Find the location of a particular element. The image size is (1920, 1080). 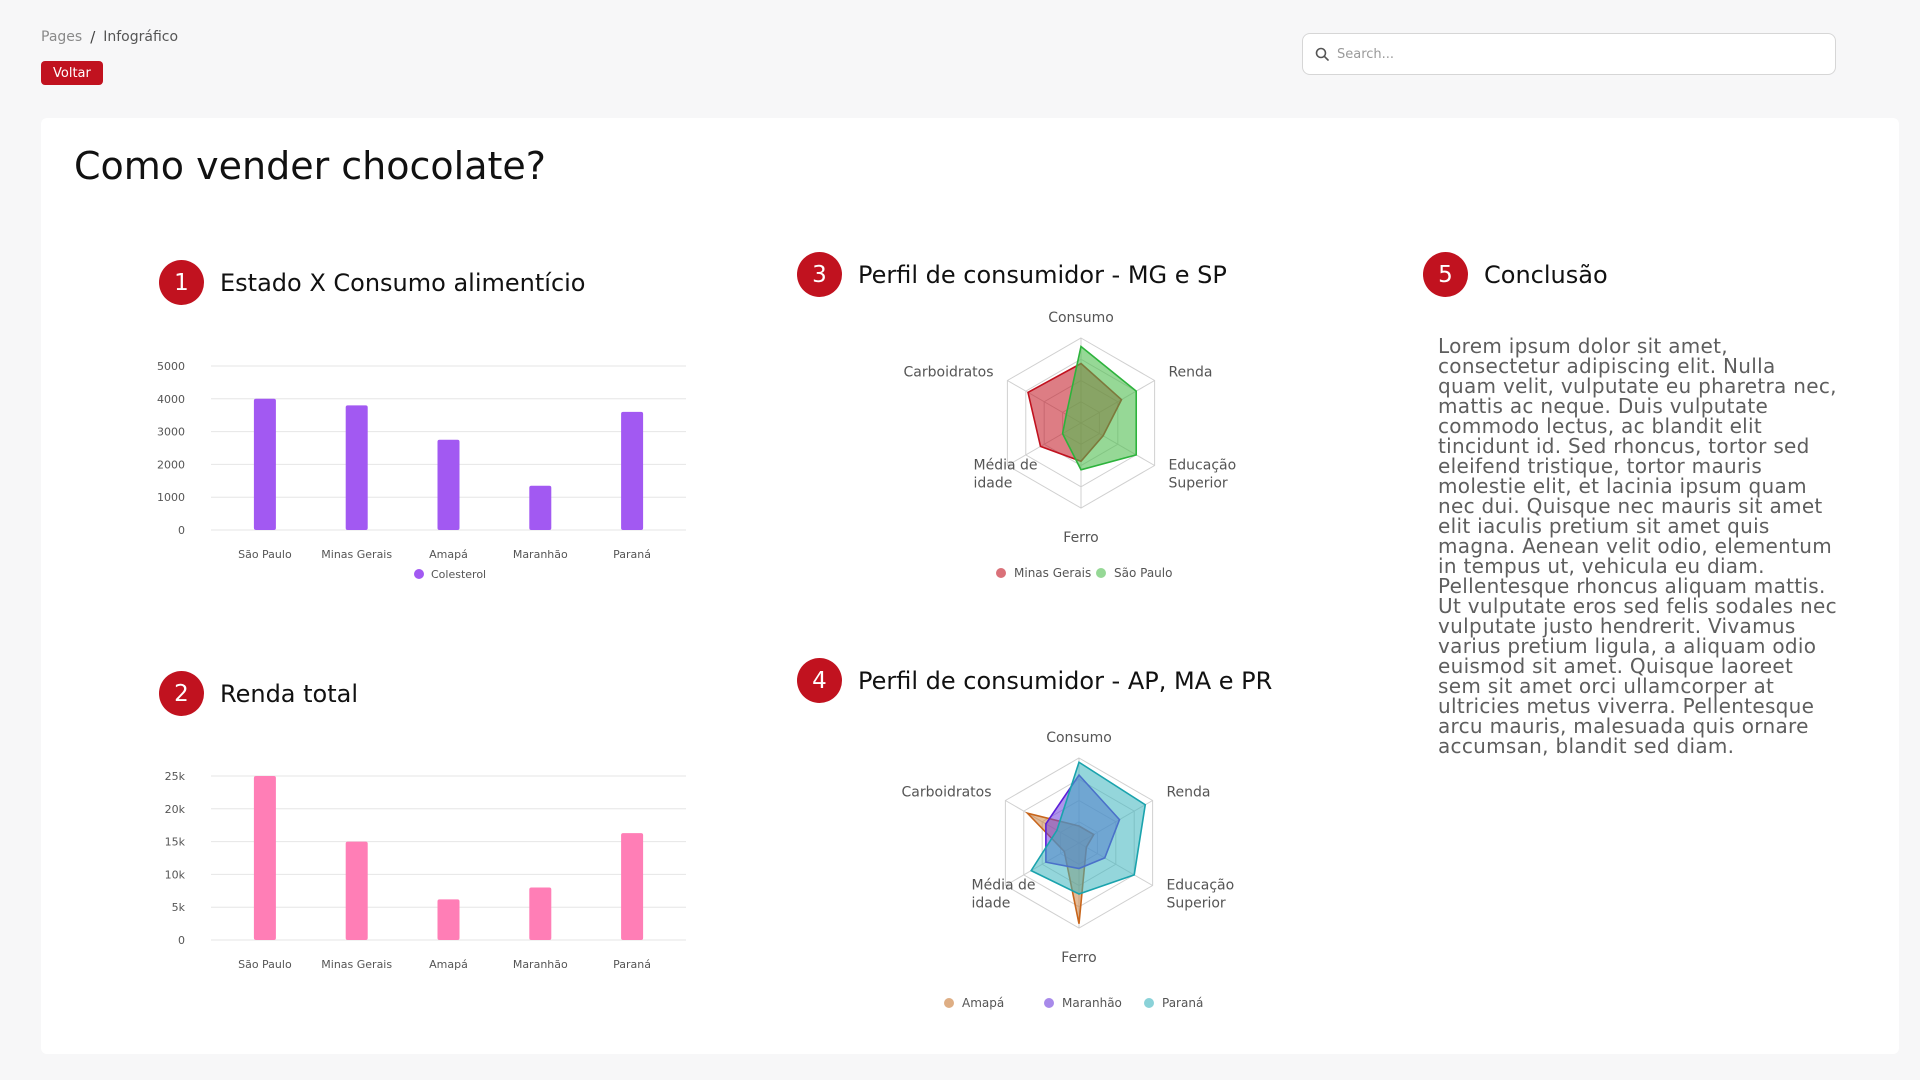

back-button: Voltar is located at coordinates (72, 73).